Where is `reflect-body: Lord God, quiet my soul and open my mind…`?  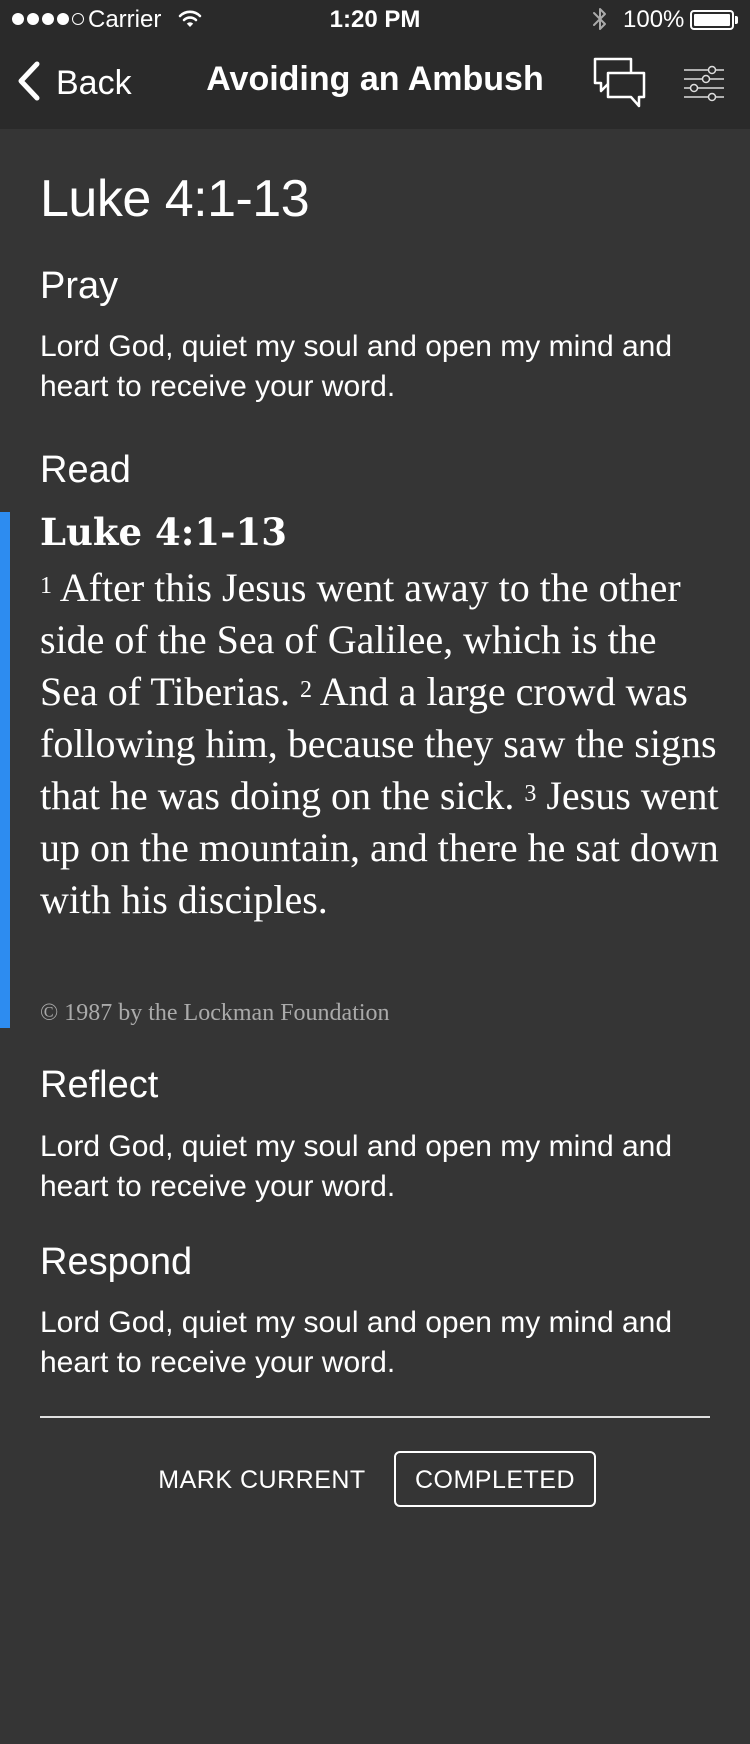
reflect-body: Lord God, quiet my soul and open my mind… is located at coordinates (356, 1166).